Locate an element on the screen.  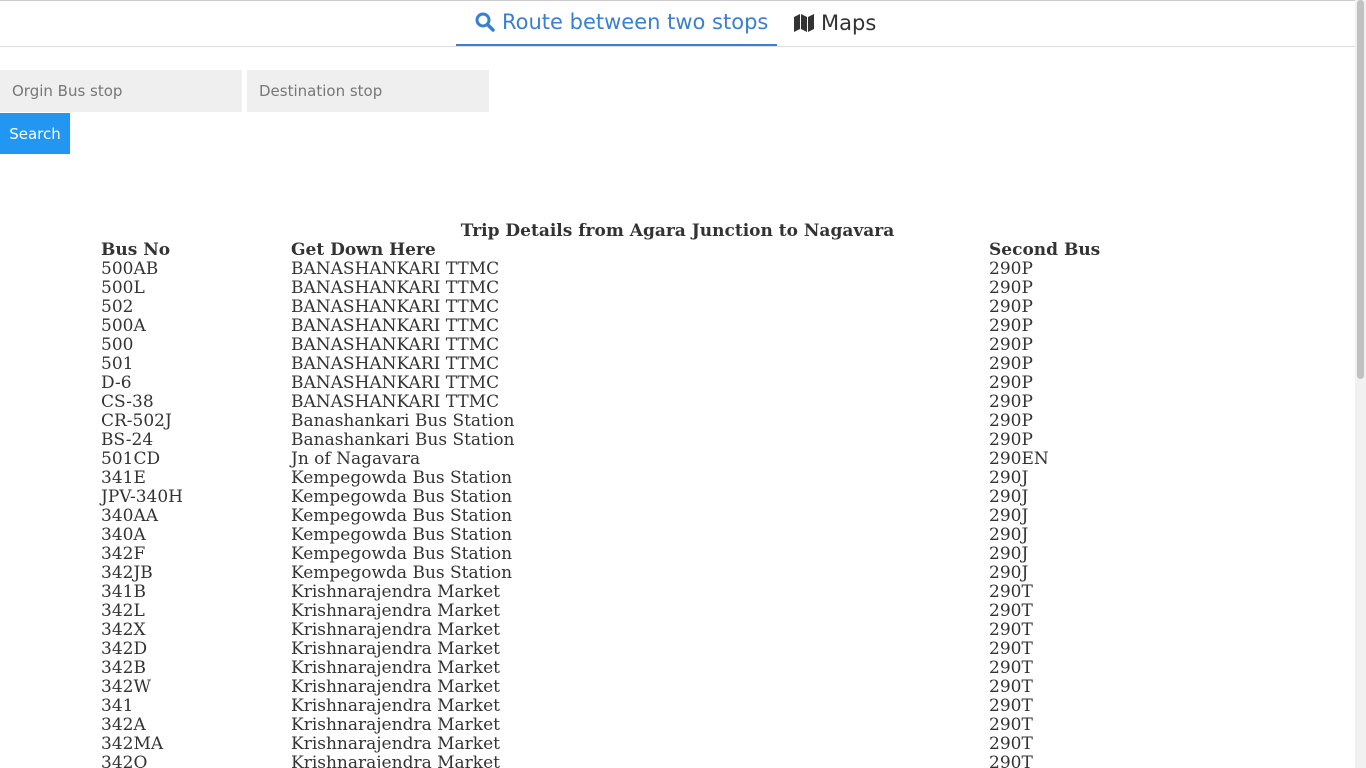
tab-maps: Maps is located at coordinates (848, 22).